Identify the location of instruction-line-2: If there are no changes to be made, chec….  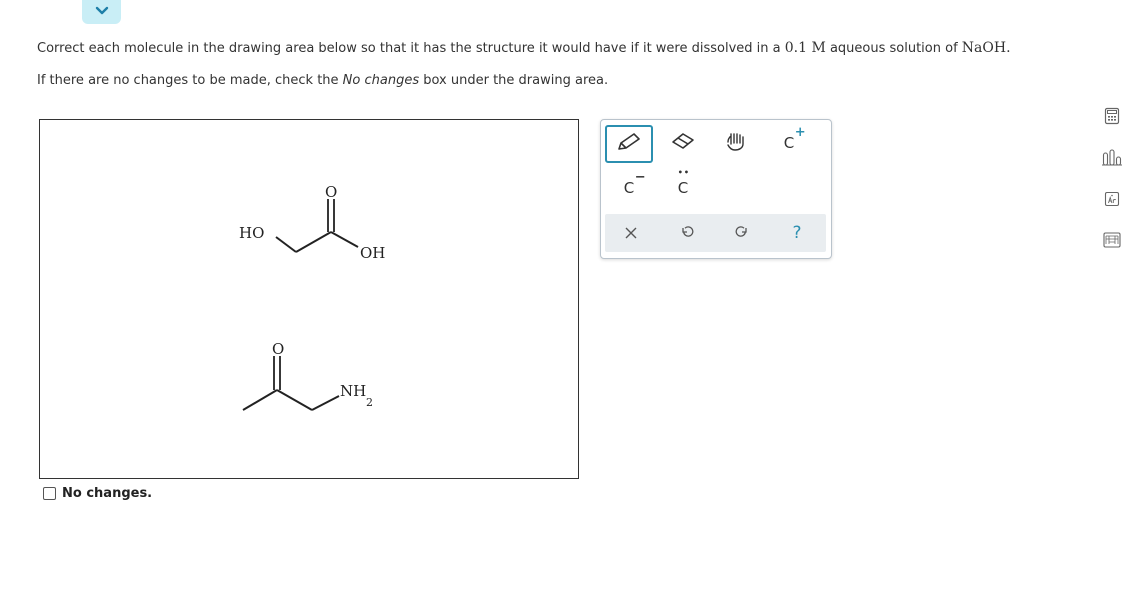
(322, 80).